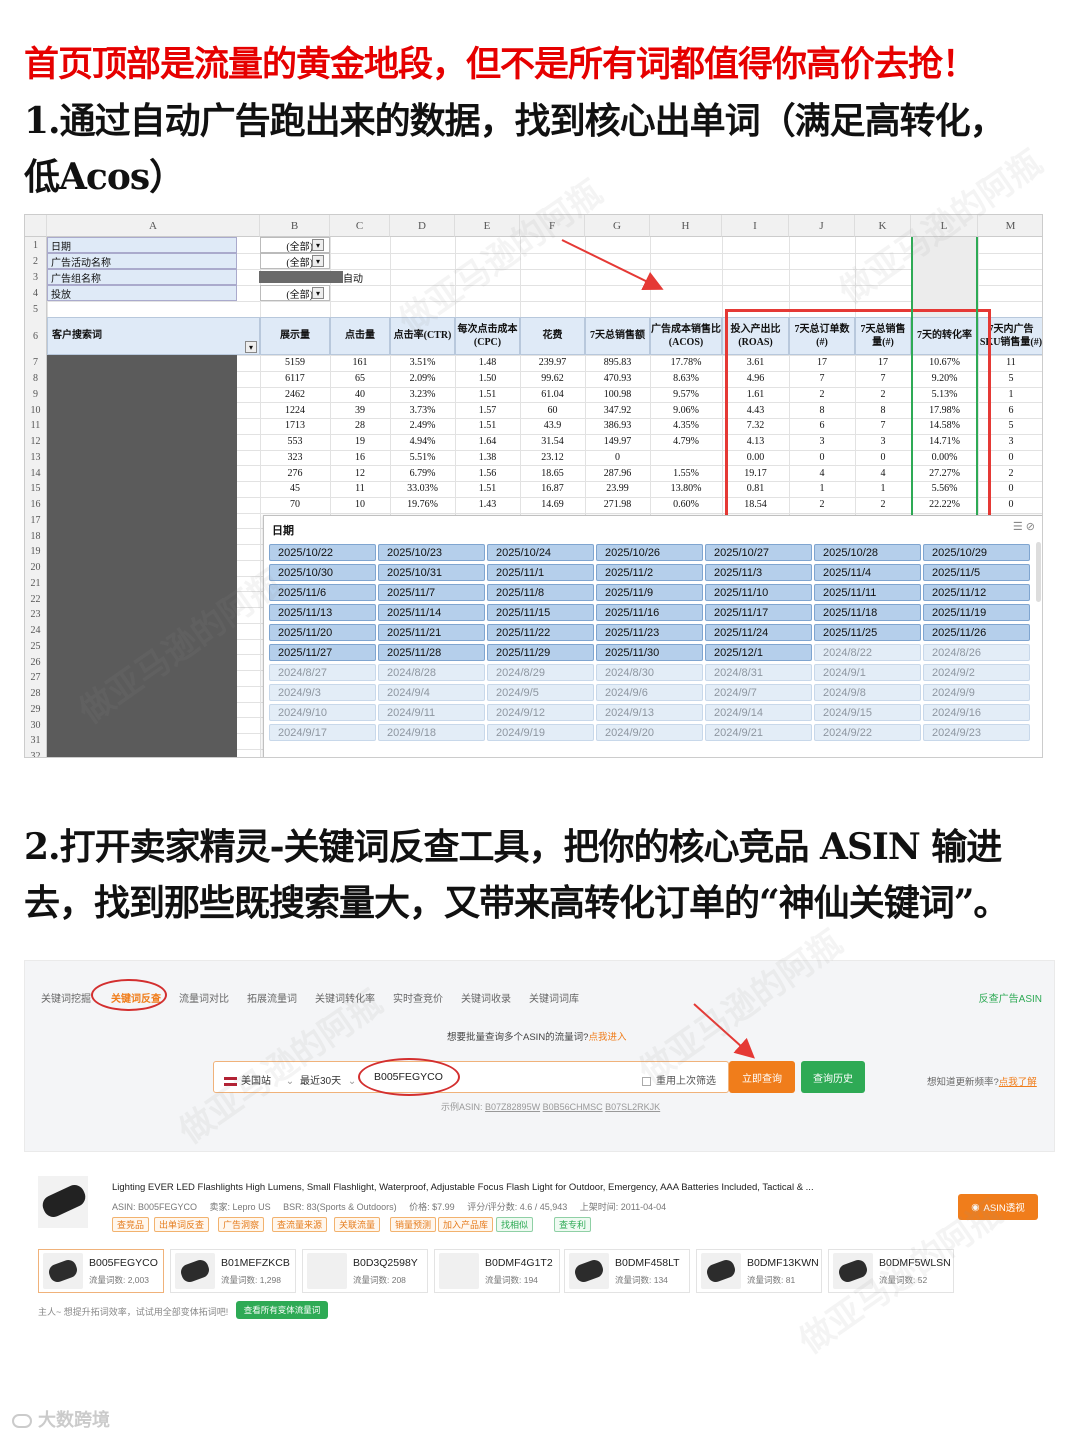 The height and width of the screenshot is (1440, 1080). I want to click on variant-card: B01MEFZKCB 流量词数: 1,298, so click(233, 1271).